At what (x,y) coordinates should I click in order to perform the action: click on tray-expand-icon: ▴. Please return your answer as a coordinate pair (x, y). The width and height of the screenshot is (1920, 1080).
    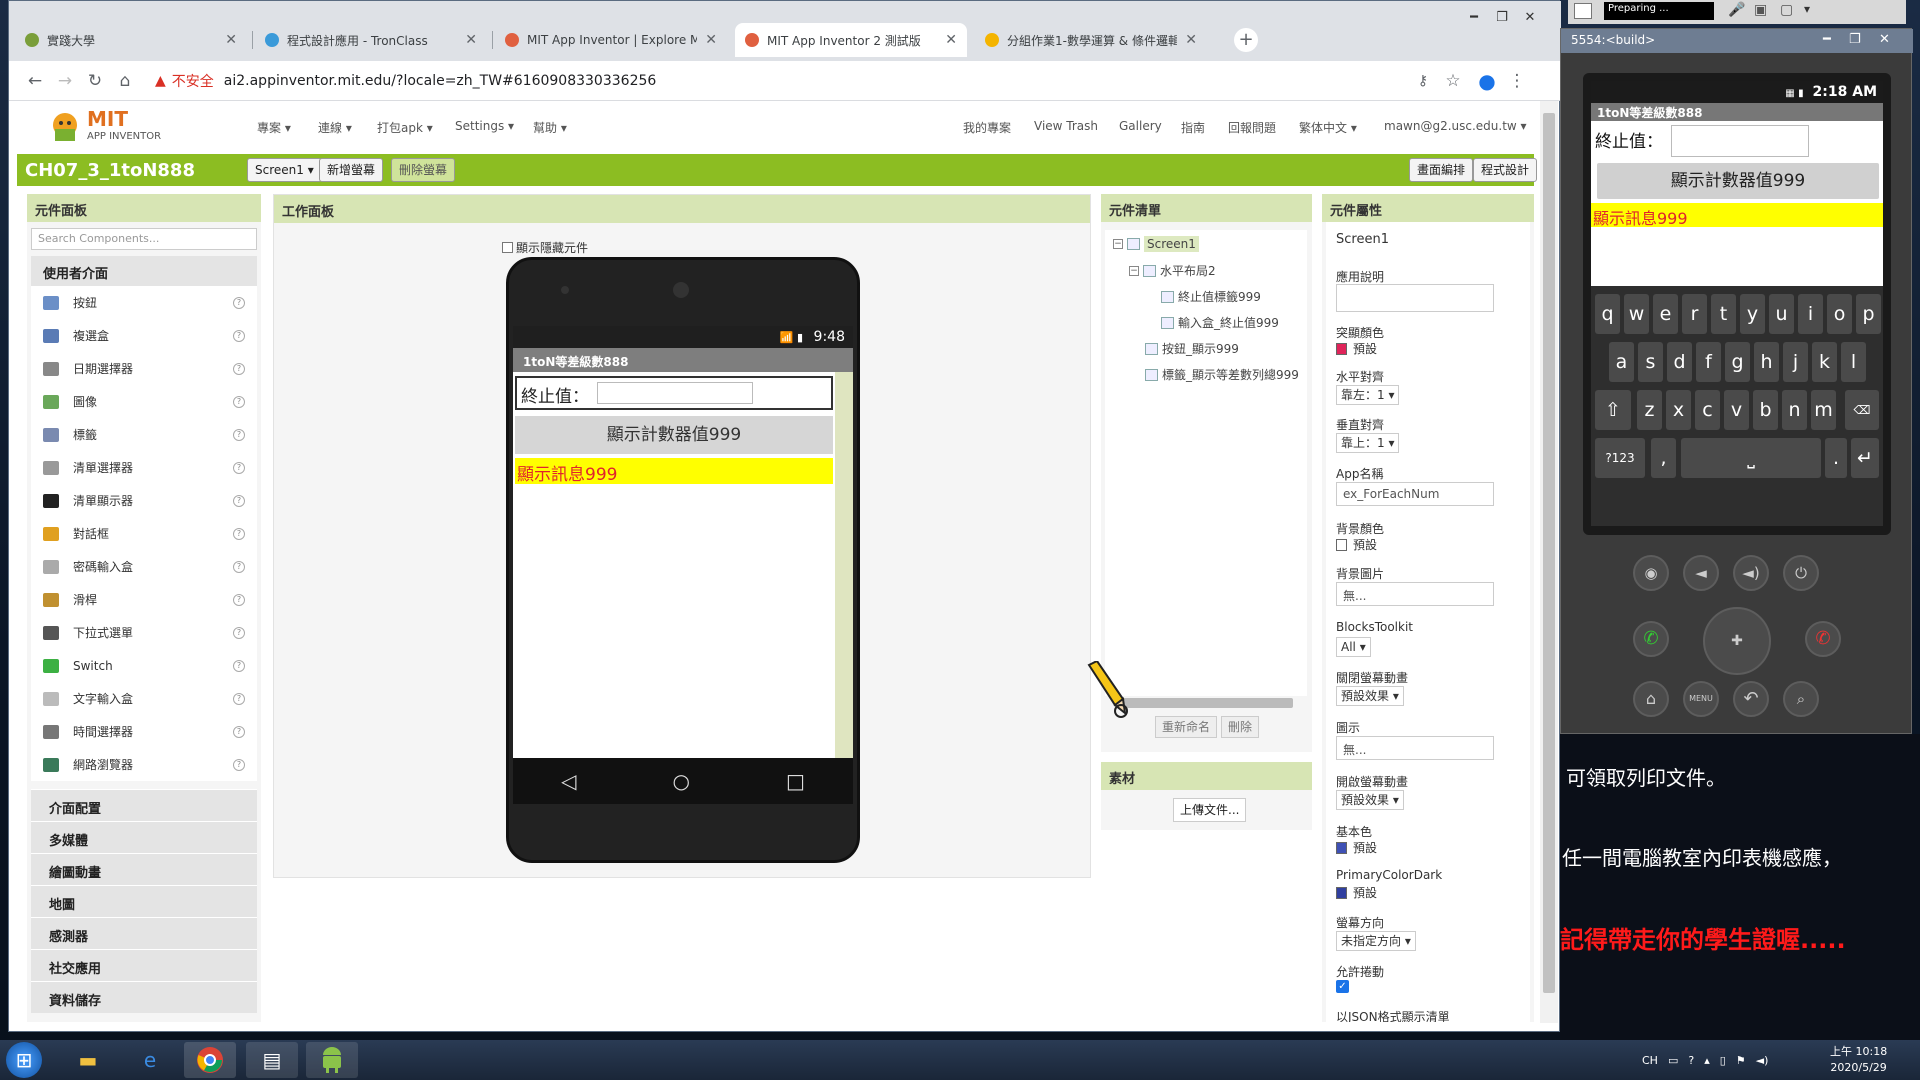
    Looking at the image, I should click on (1707, 1060).